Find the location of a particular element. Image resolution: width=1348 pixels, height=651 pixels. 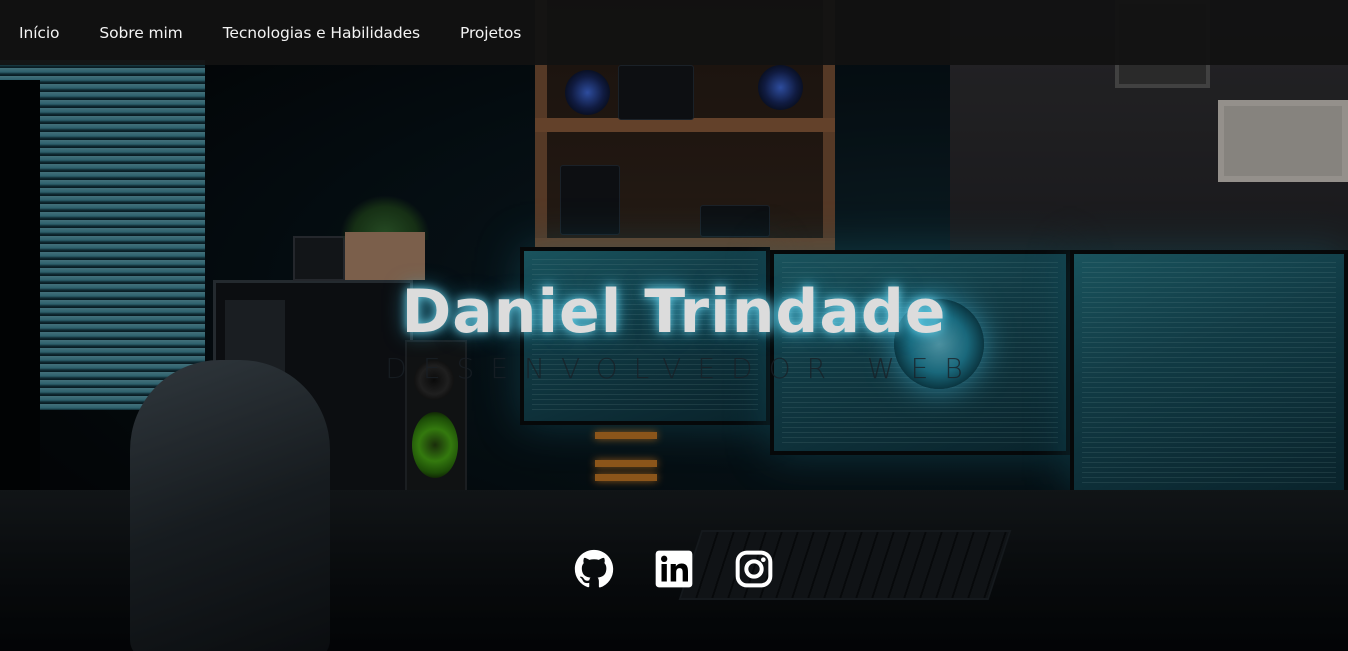

github-icon is located at coordinates (594, 568).